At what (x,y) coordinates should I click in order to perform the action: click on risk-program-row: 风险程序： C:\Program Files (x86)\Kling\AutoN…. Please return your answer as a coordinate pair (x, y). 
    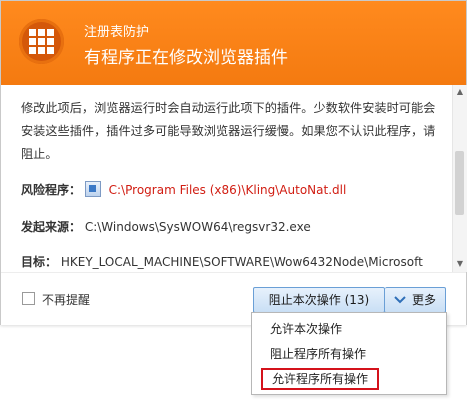
    Looking at the image, I should click on (183, 189).